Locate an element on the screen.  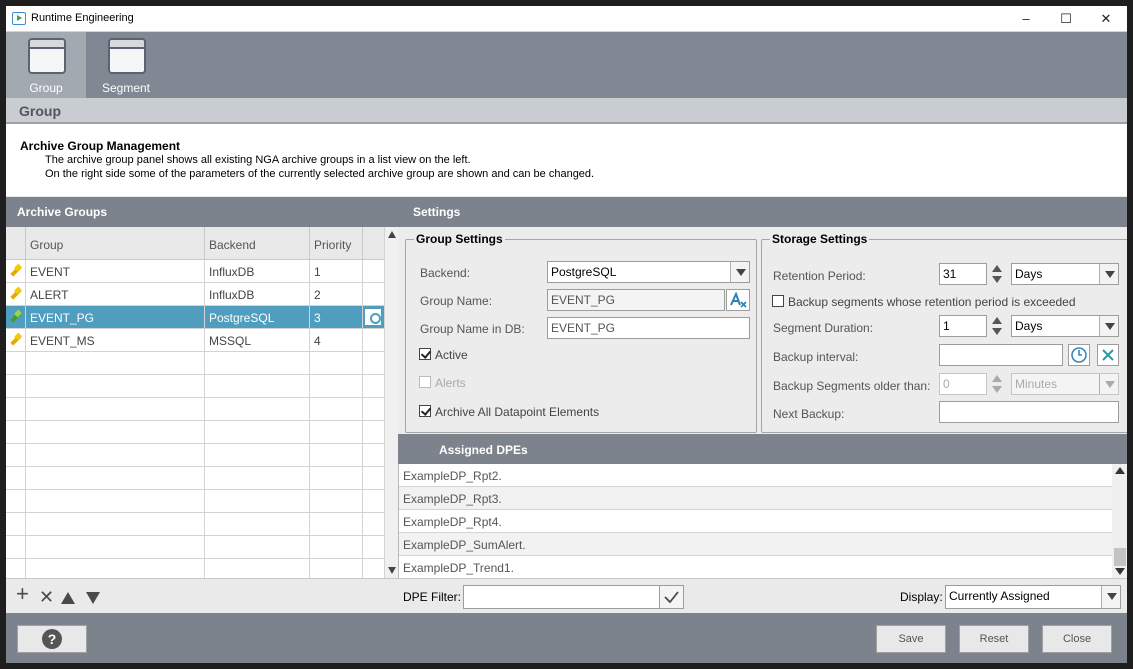
backup-interval-input is located at coordinates (1001, 355).